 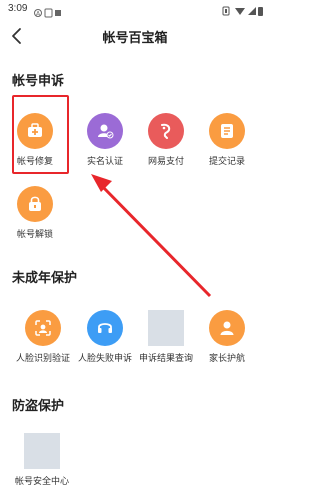 I want to click on item-label: 家长护航, so click(x=226, y=358).